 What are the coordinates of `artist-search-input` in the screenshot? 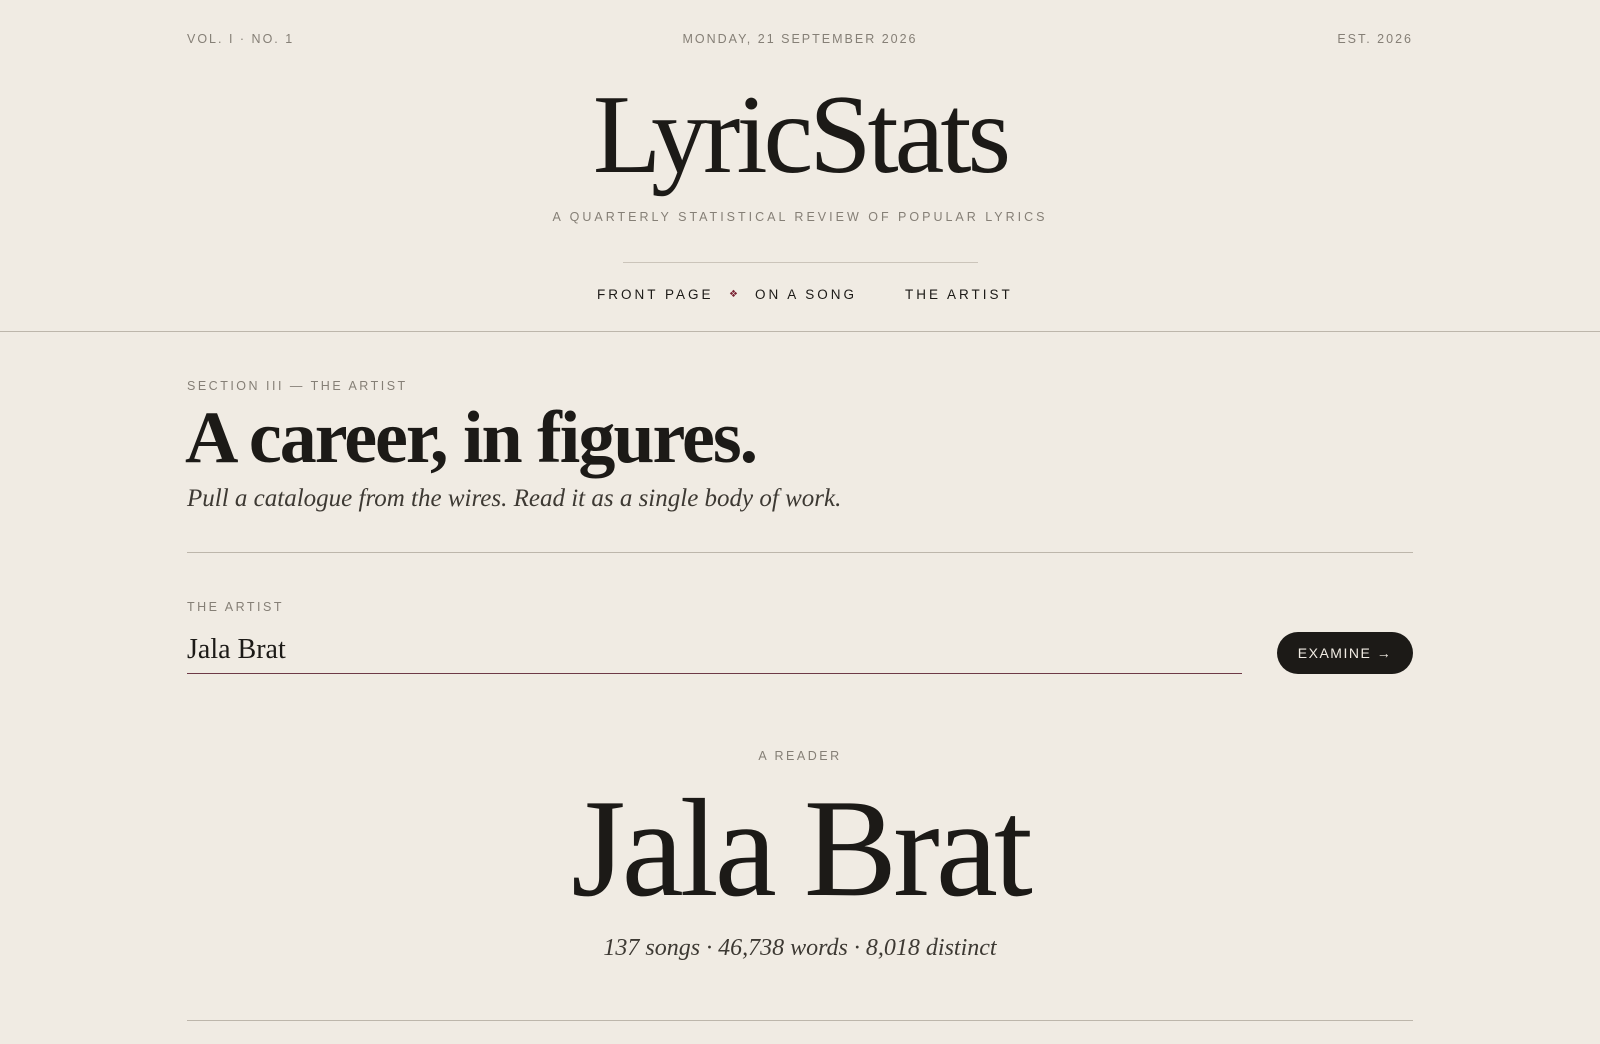 It's located at (714, 650).